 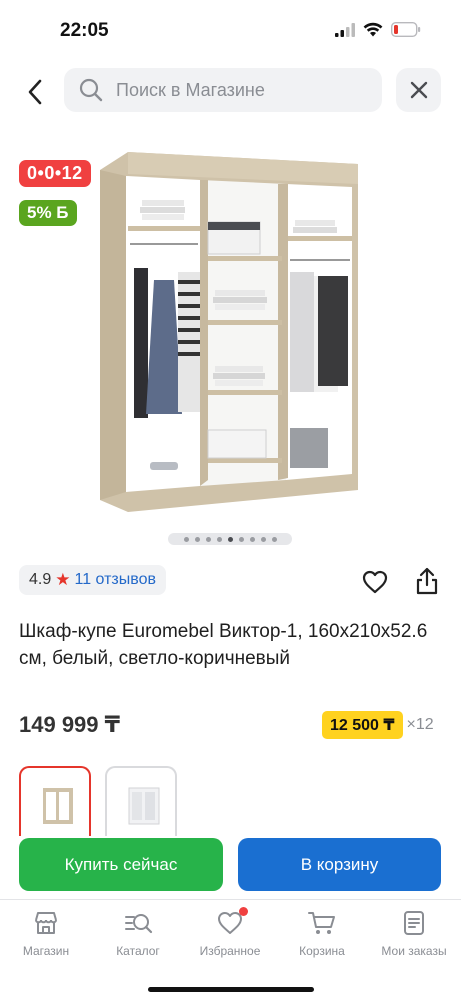 What do you see at coordinates (406, 29) in the screenshot?
I see `battery-low-icon` at bounding box center [406, 29].